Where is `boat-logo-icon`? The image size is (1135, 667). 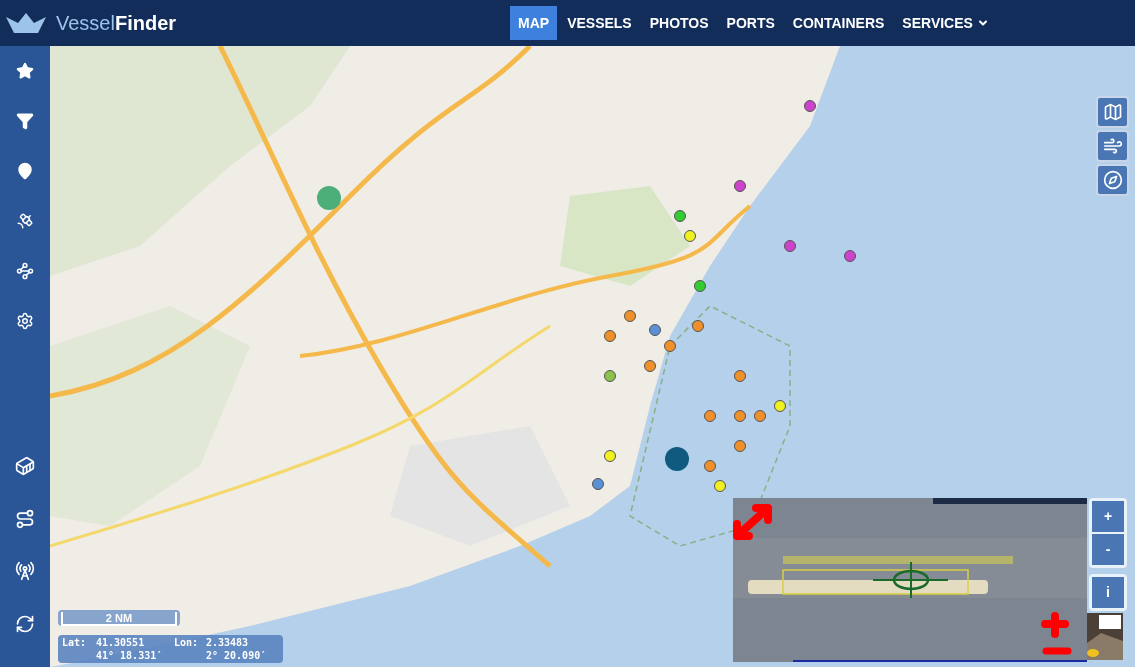 boat-logo-icon is located at coordinates (26, 23).